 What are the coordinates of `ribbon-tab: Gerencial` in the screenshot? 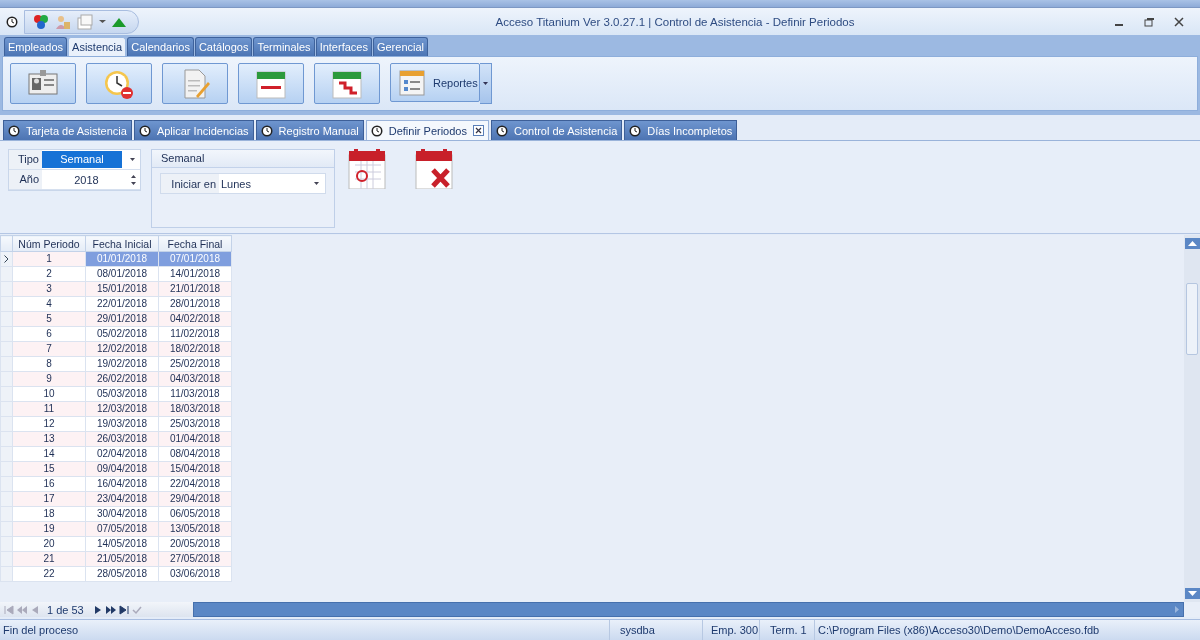 It's located at (400, 46).